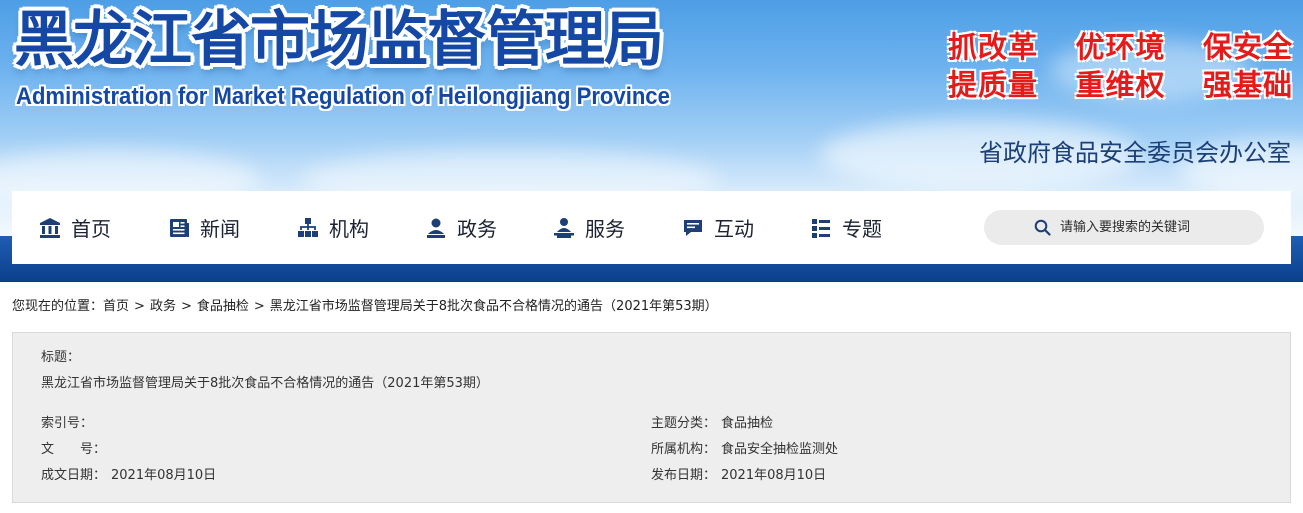  What do you see at coordinates (774, 475) in the screenshot?
I see `publish-date-value: 2021年08月10日` at bounding box center [774, 475].